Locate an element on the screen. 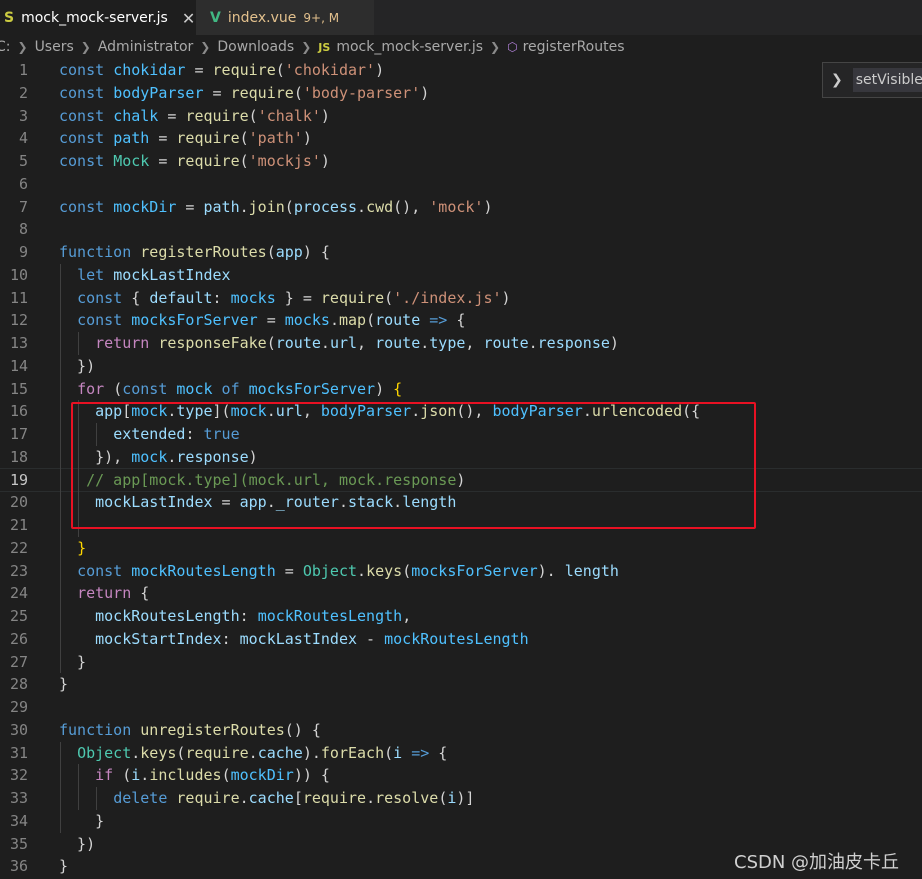 Image resolution: width=922 pixels, height=879 pixels. code-text: return { is located at coordinates (104, 593).